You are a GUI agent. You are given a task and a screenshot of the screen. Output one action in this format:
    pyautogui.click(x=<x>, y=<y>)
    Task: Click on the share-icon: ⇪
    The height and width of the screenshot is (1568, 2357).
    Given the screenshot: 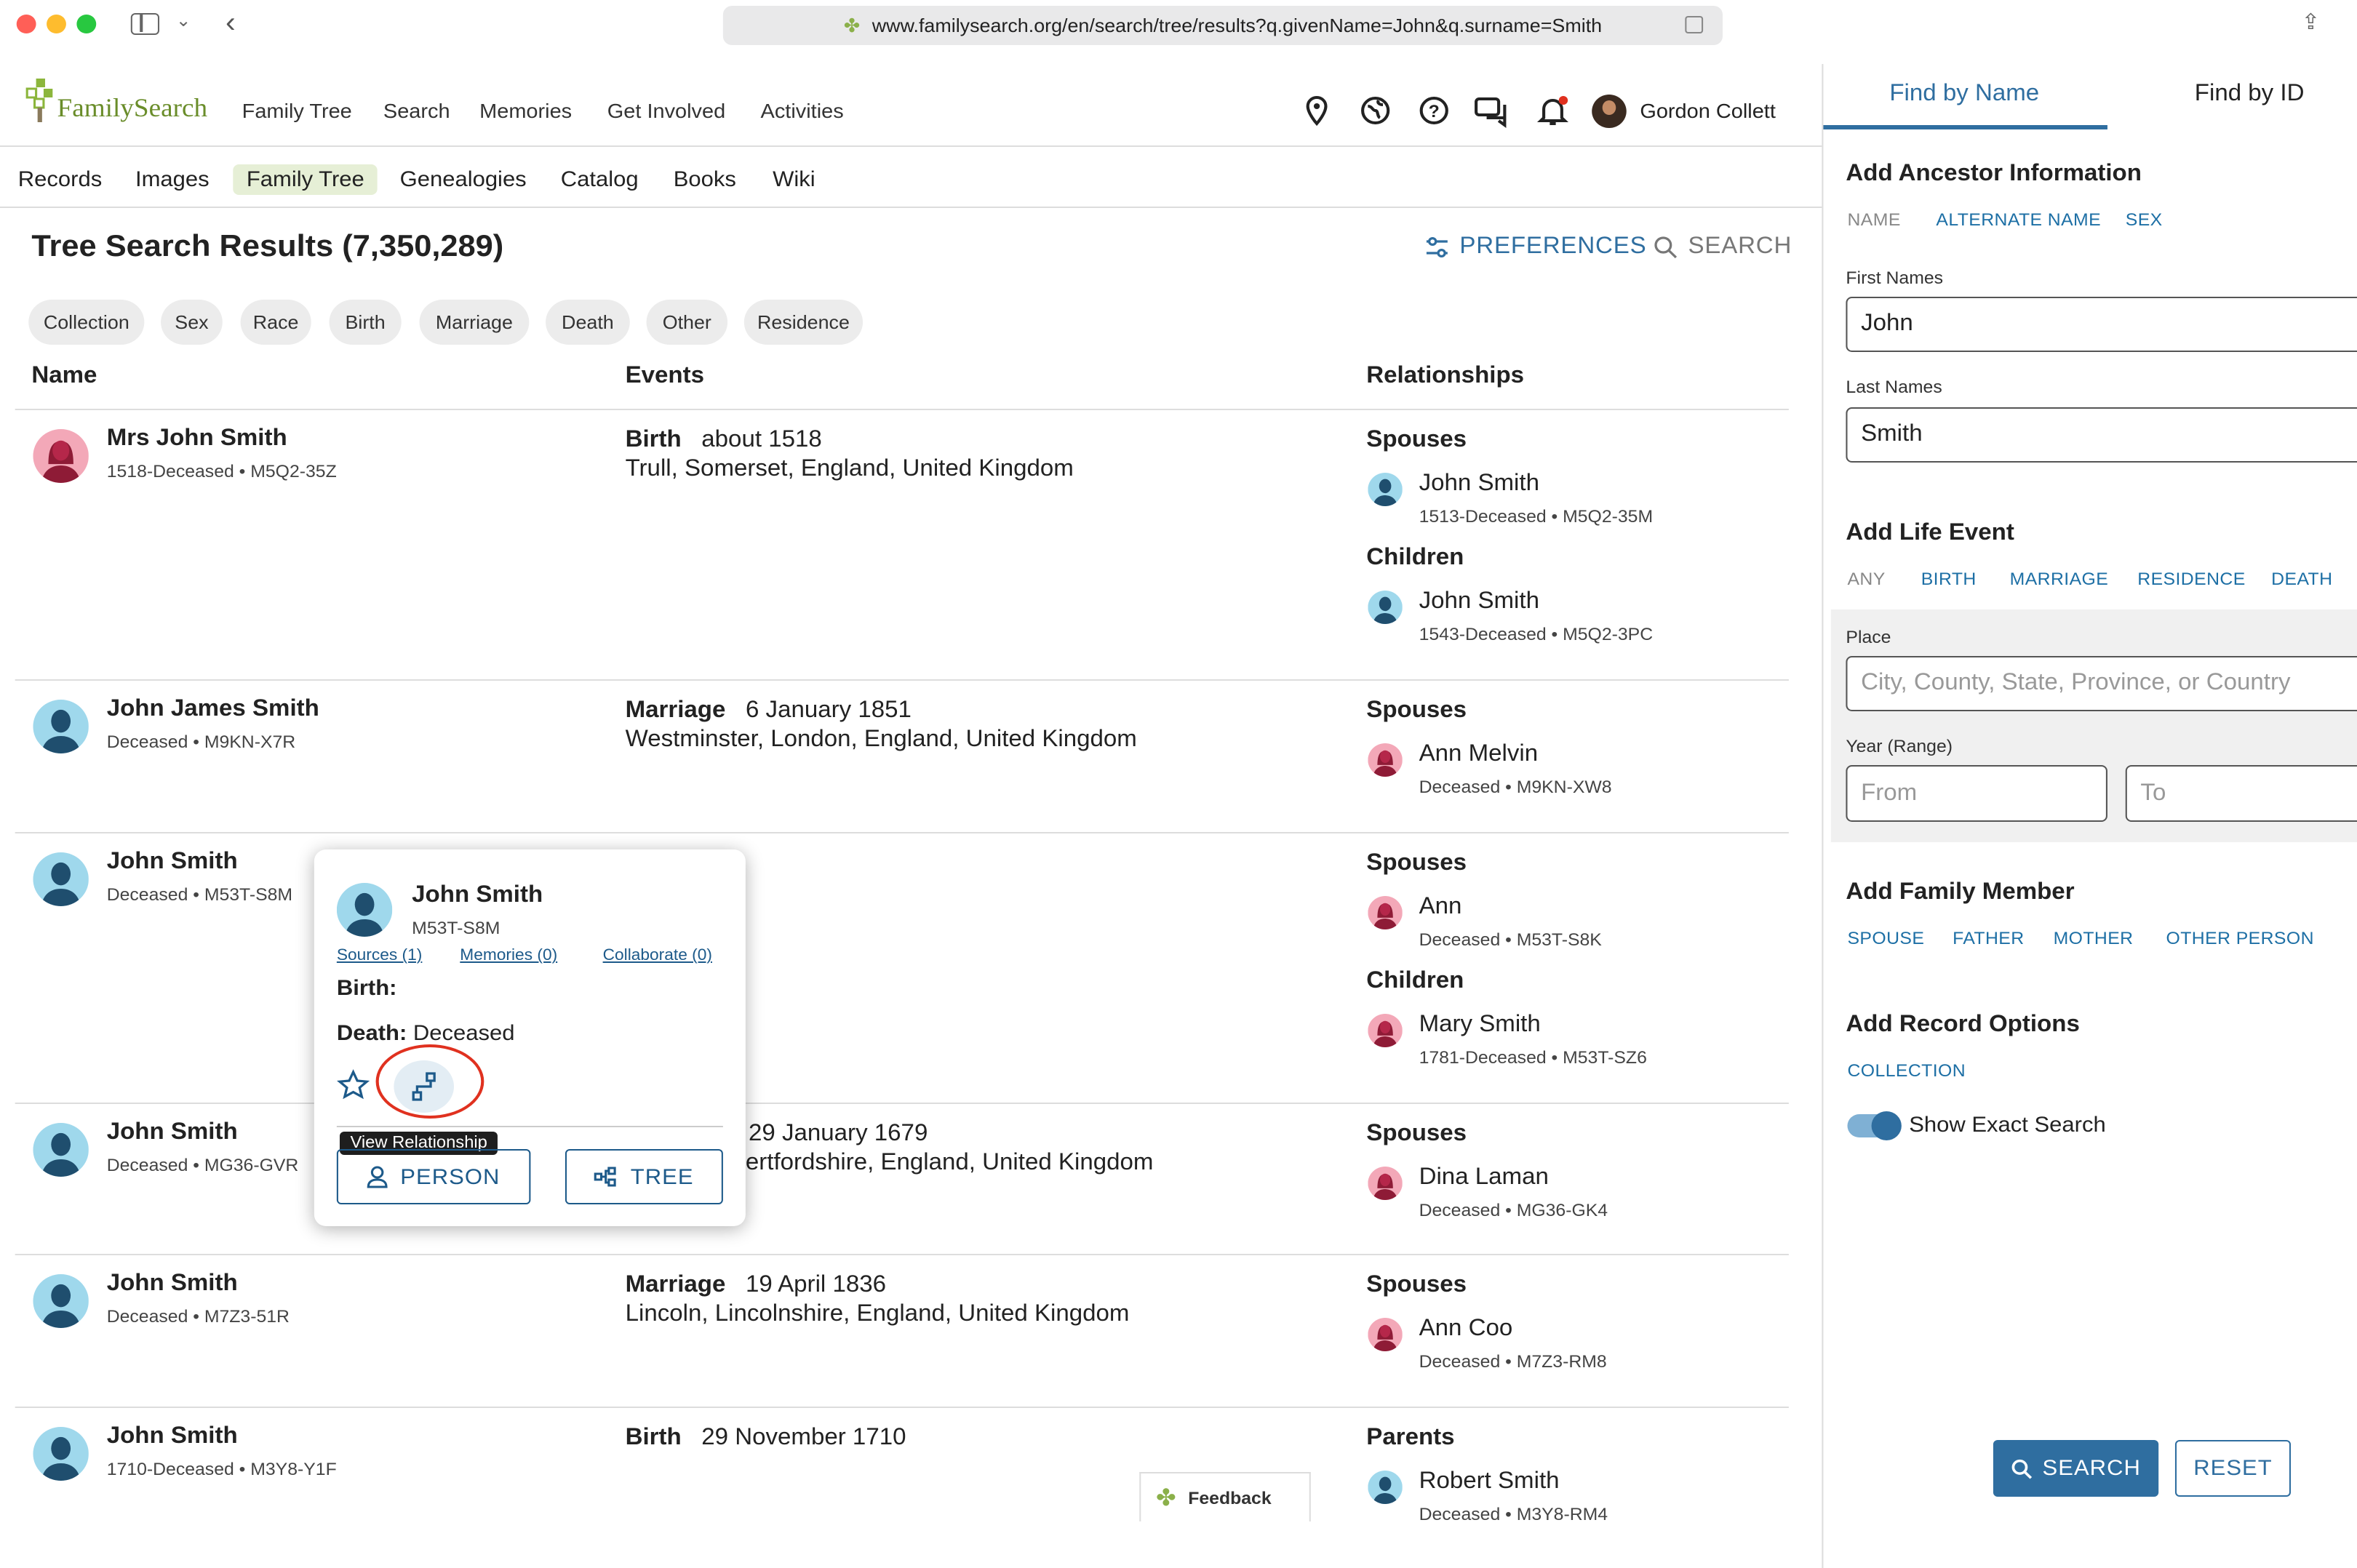 What is the action you would take?
    pyautogui.click(x=2312, y=22)
    